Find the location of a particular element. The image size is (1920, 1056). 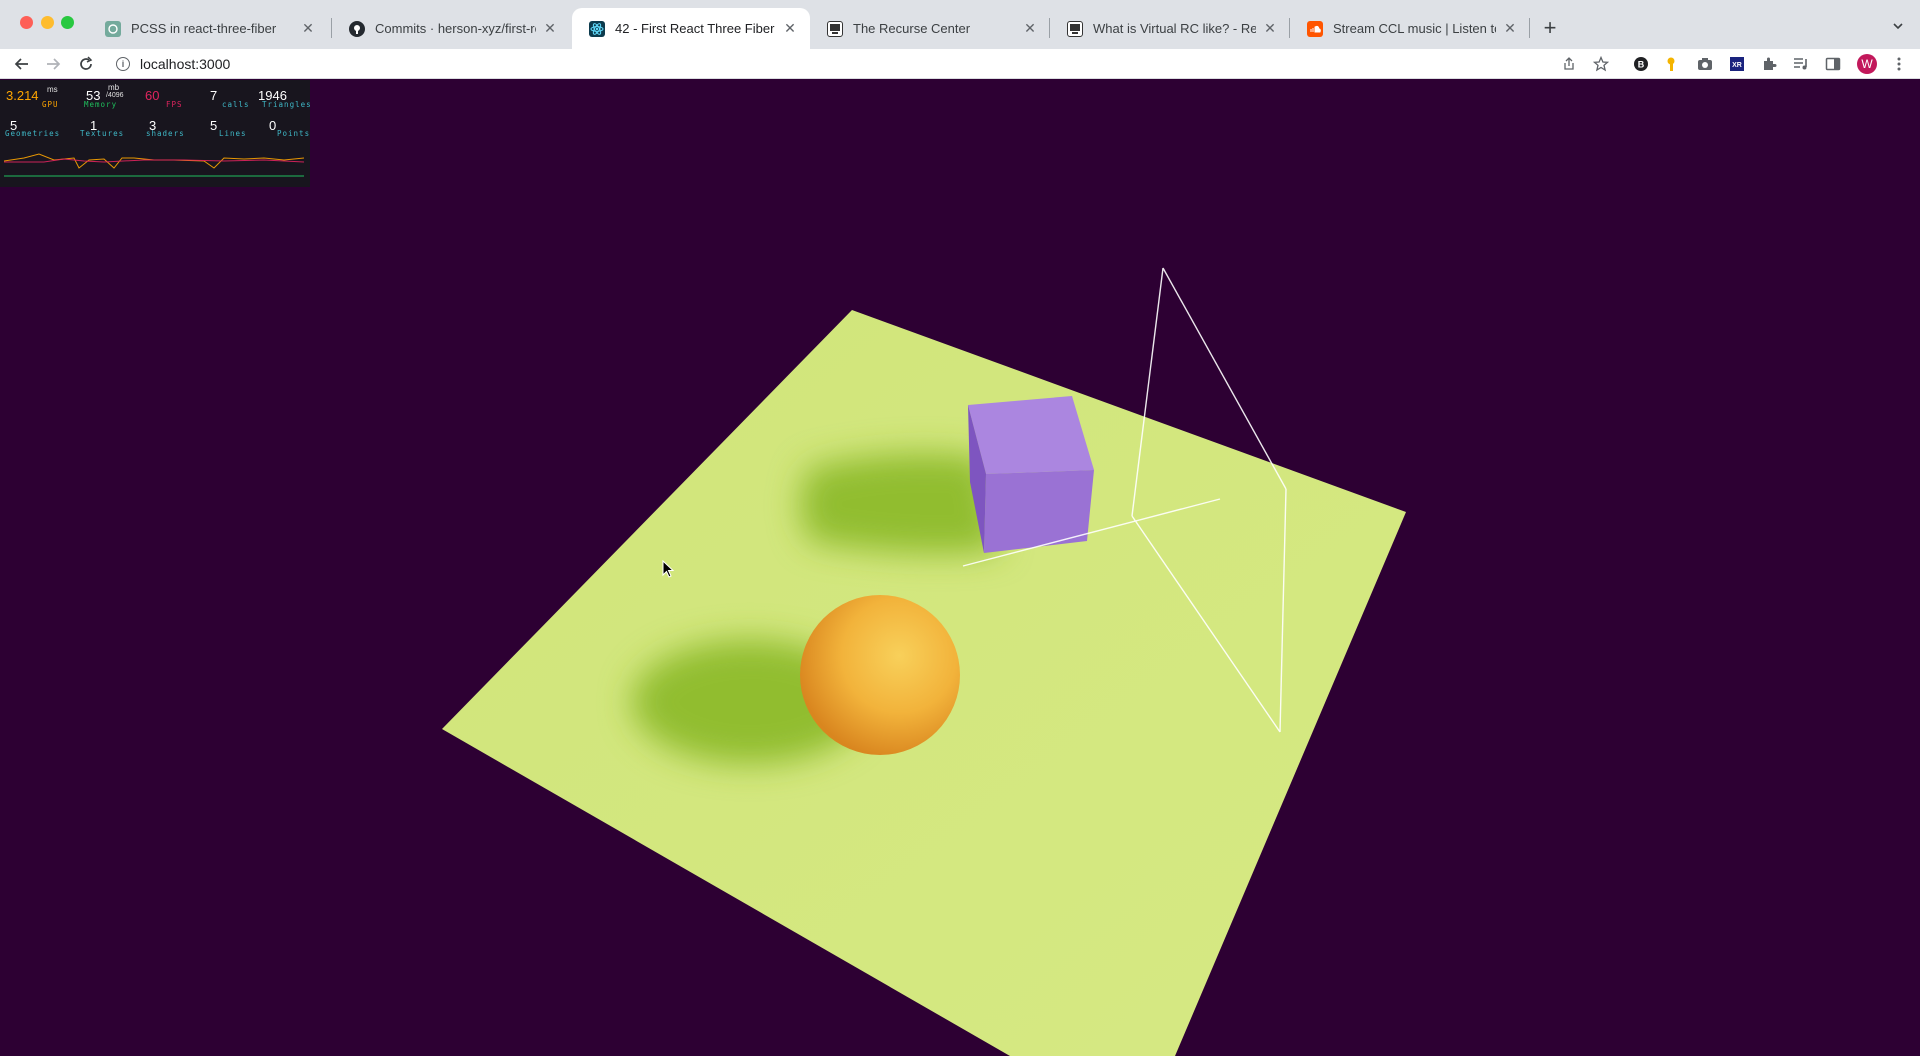

geometries-label: Geometries is located at coordinates (33, 133).